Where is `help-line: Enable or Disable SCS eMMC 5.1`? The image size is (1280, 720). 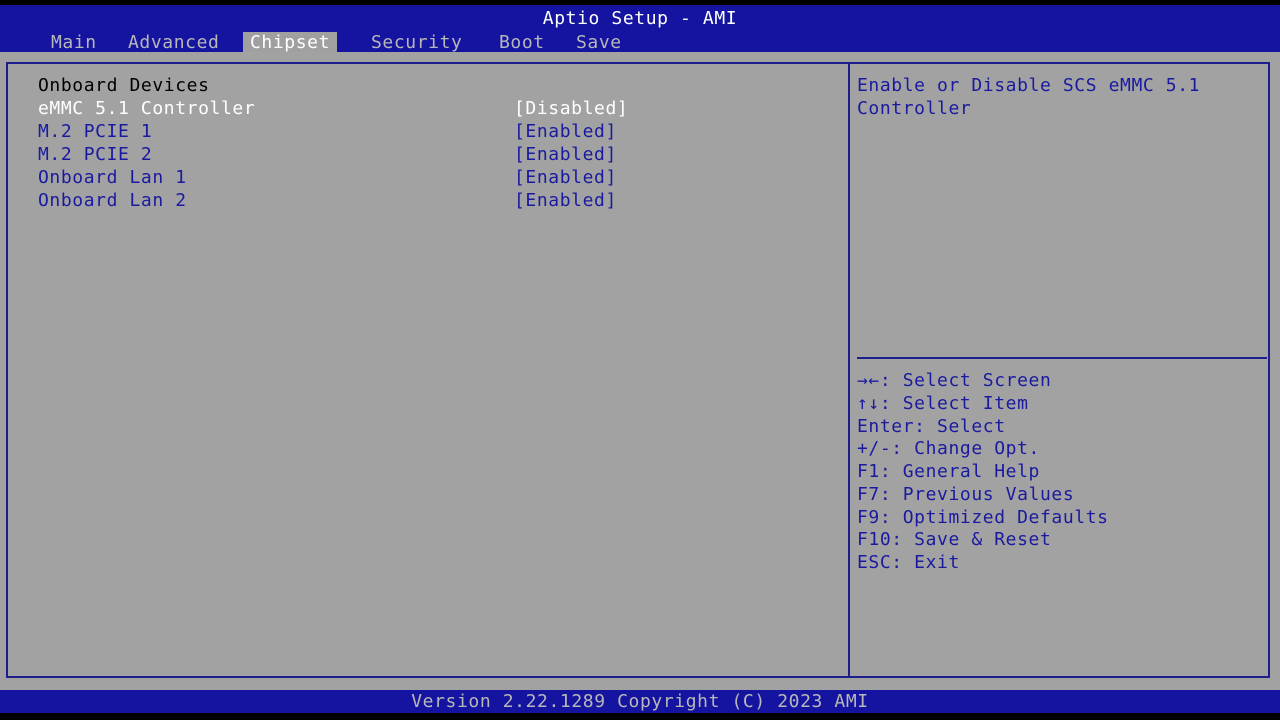 help-line: Enable or Disable SCS eMMC 5.1 is located at coordinates (1029, 85).